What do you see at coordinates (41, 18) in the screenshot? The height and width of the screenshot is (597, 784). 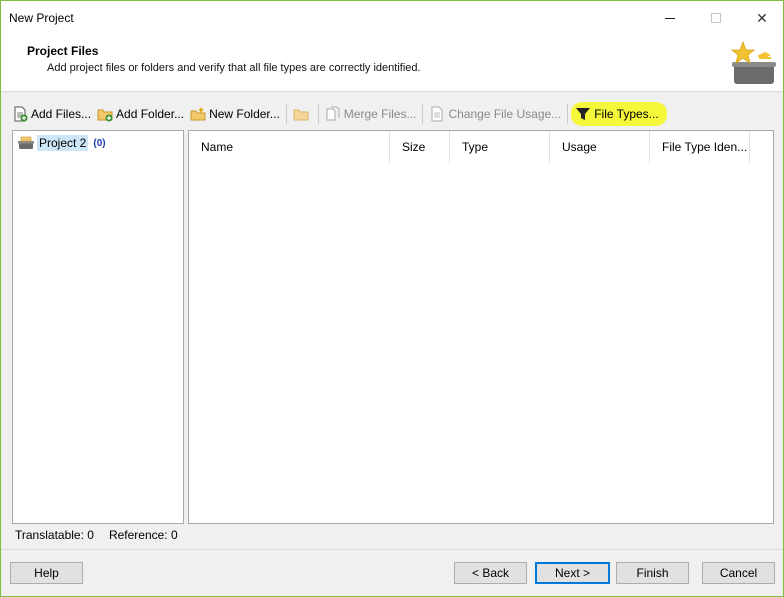 I see `window-title: New Project` at bounding box center [41, 18].